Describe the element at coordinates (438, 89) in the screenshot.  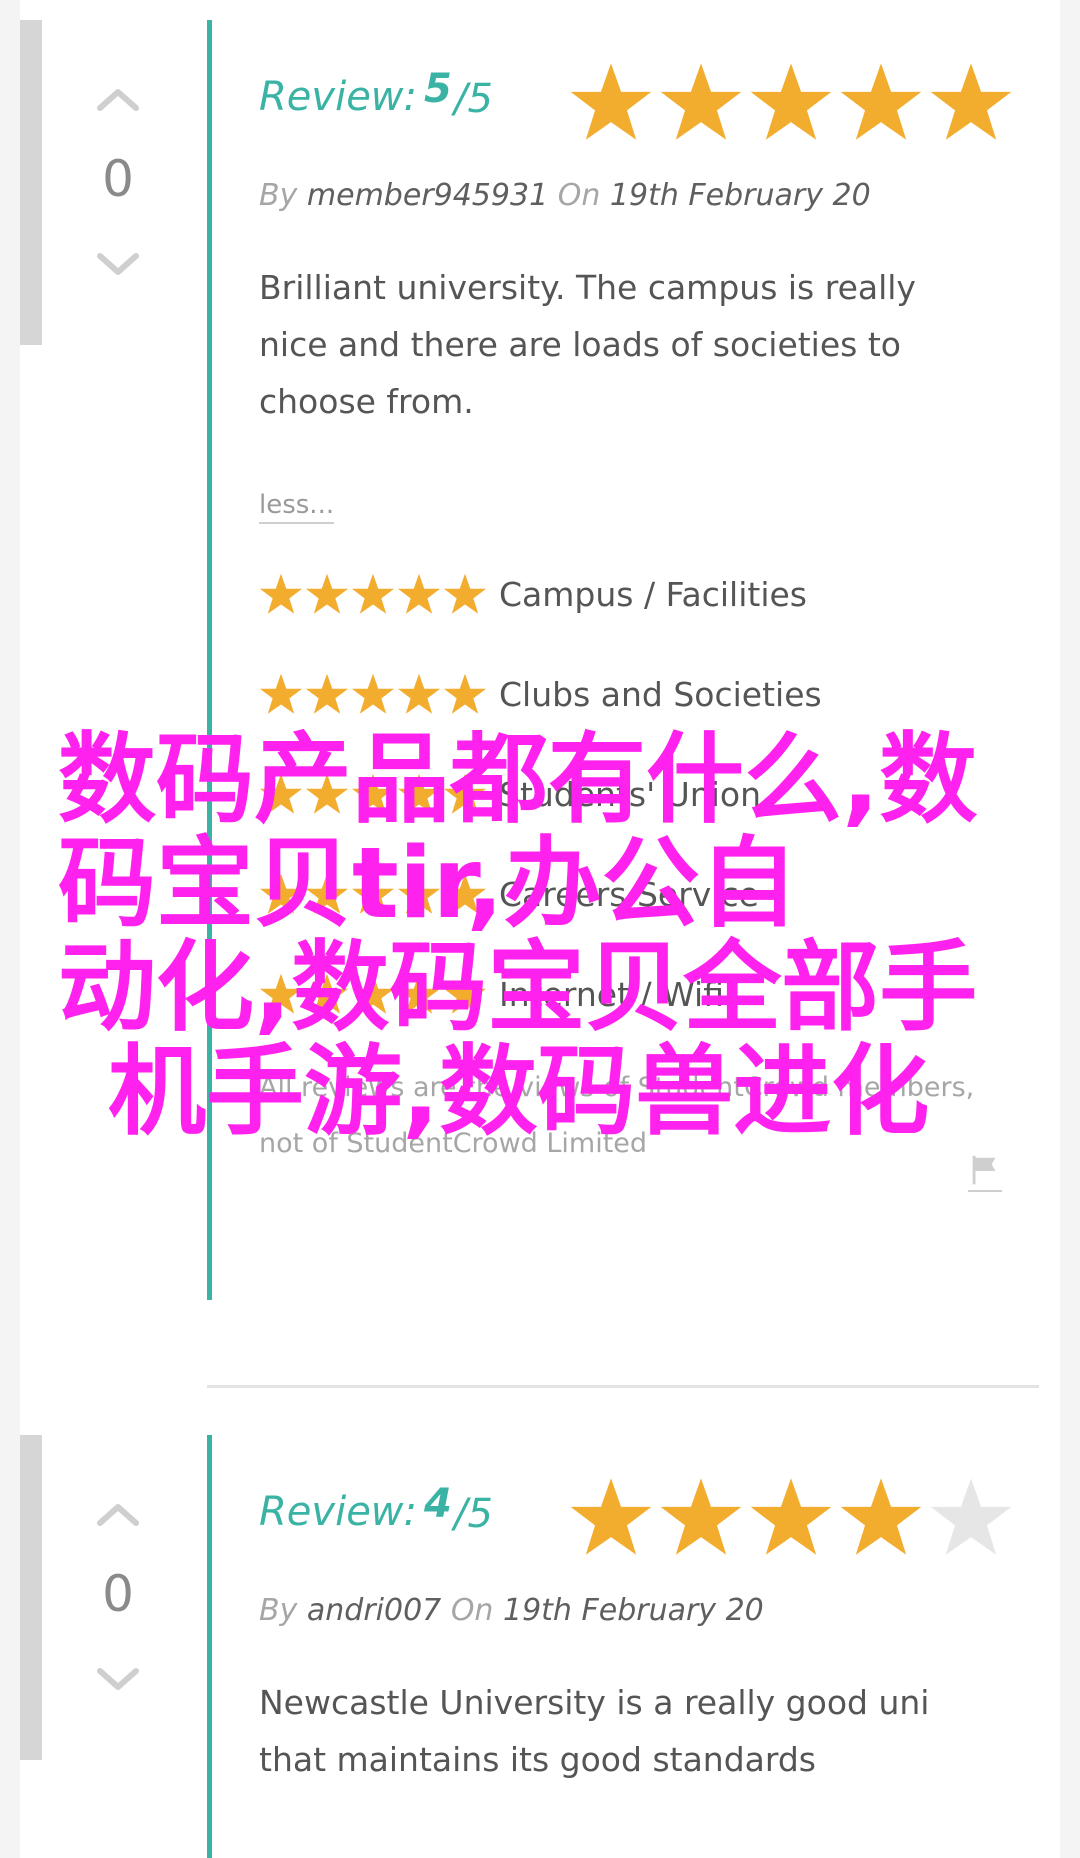
I see `review-score: 5` at that location.